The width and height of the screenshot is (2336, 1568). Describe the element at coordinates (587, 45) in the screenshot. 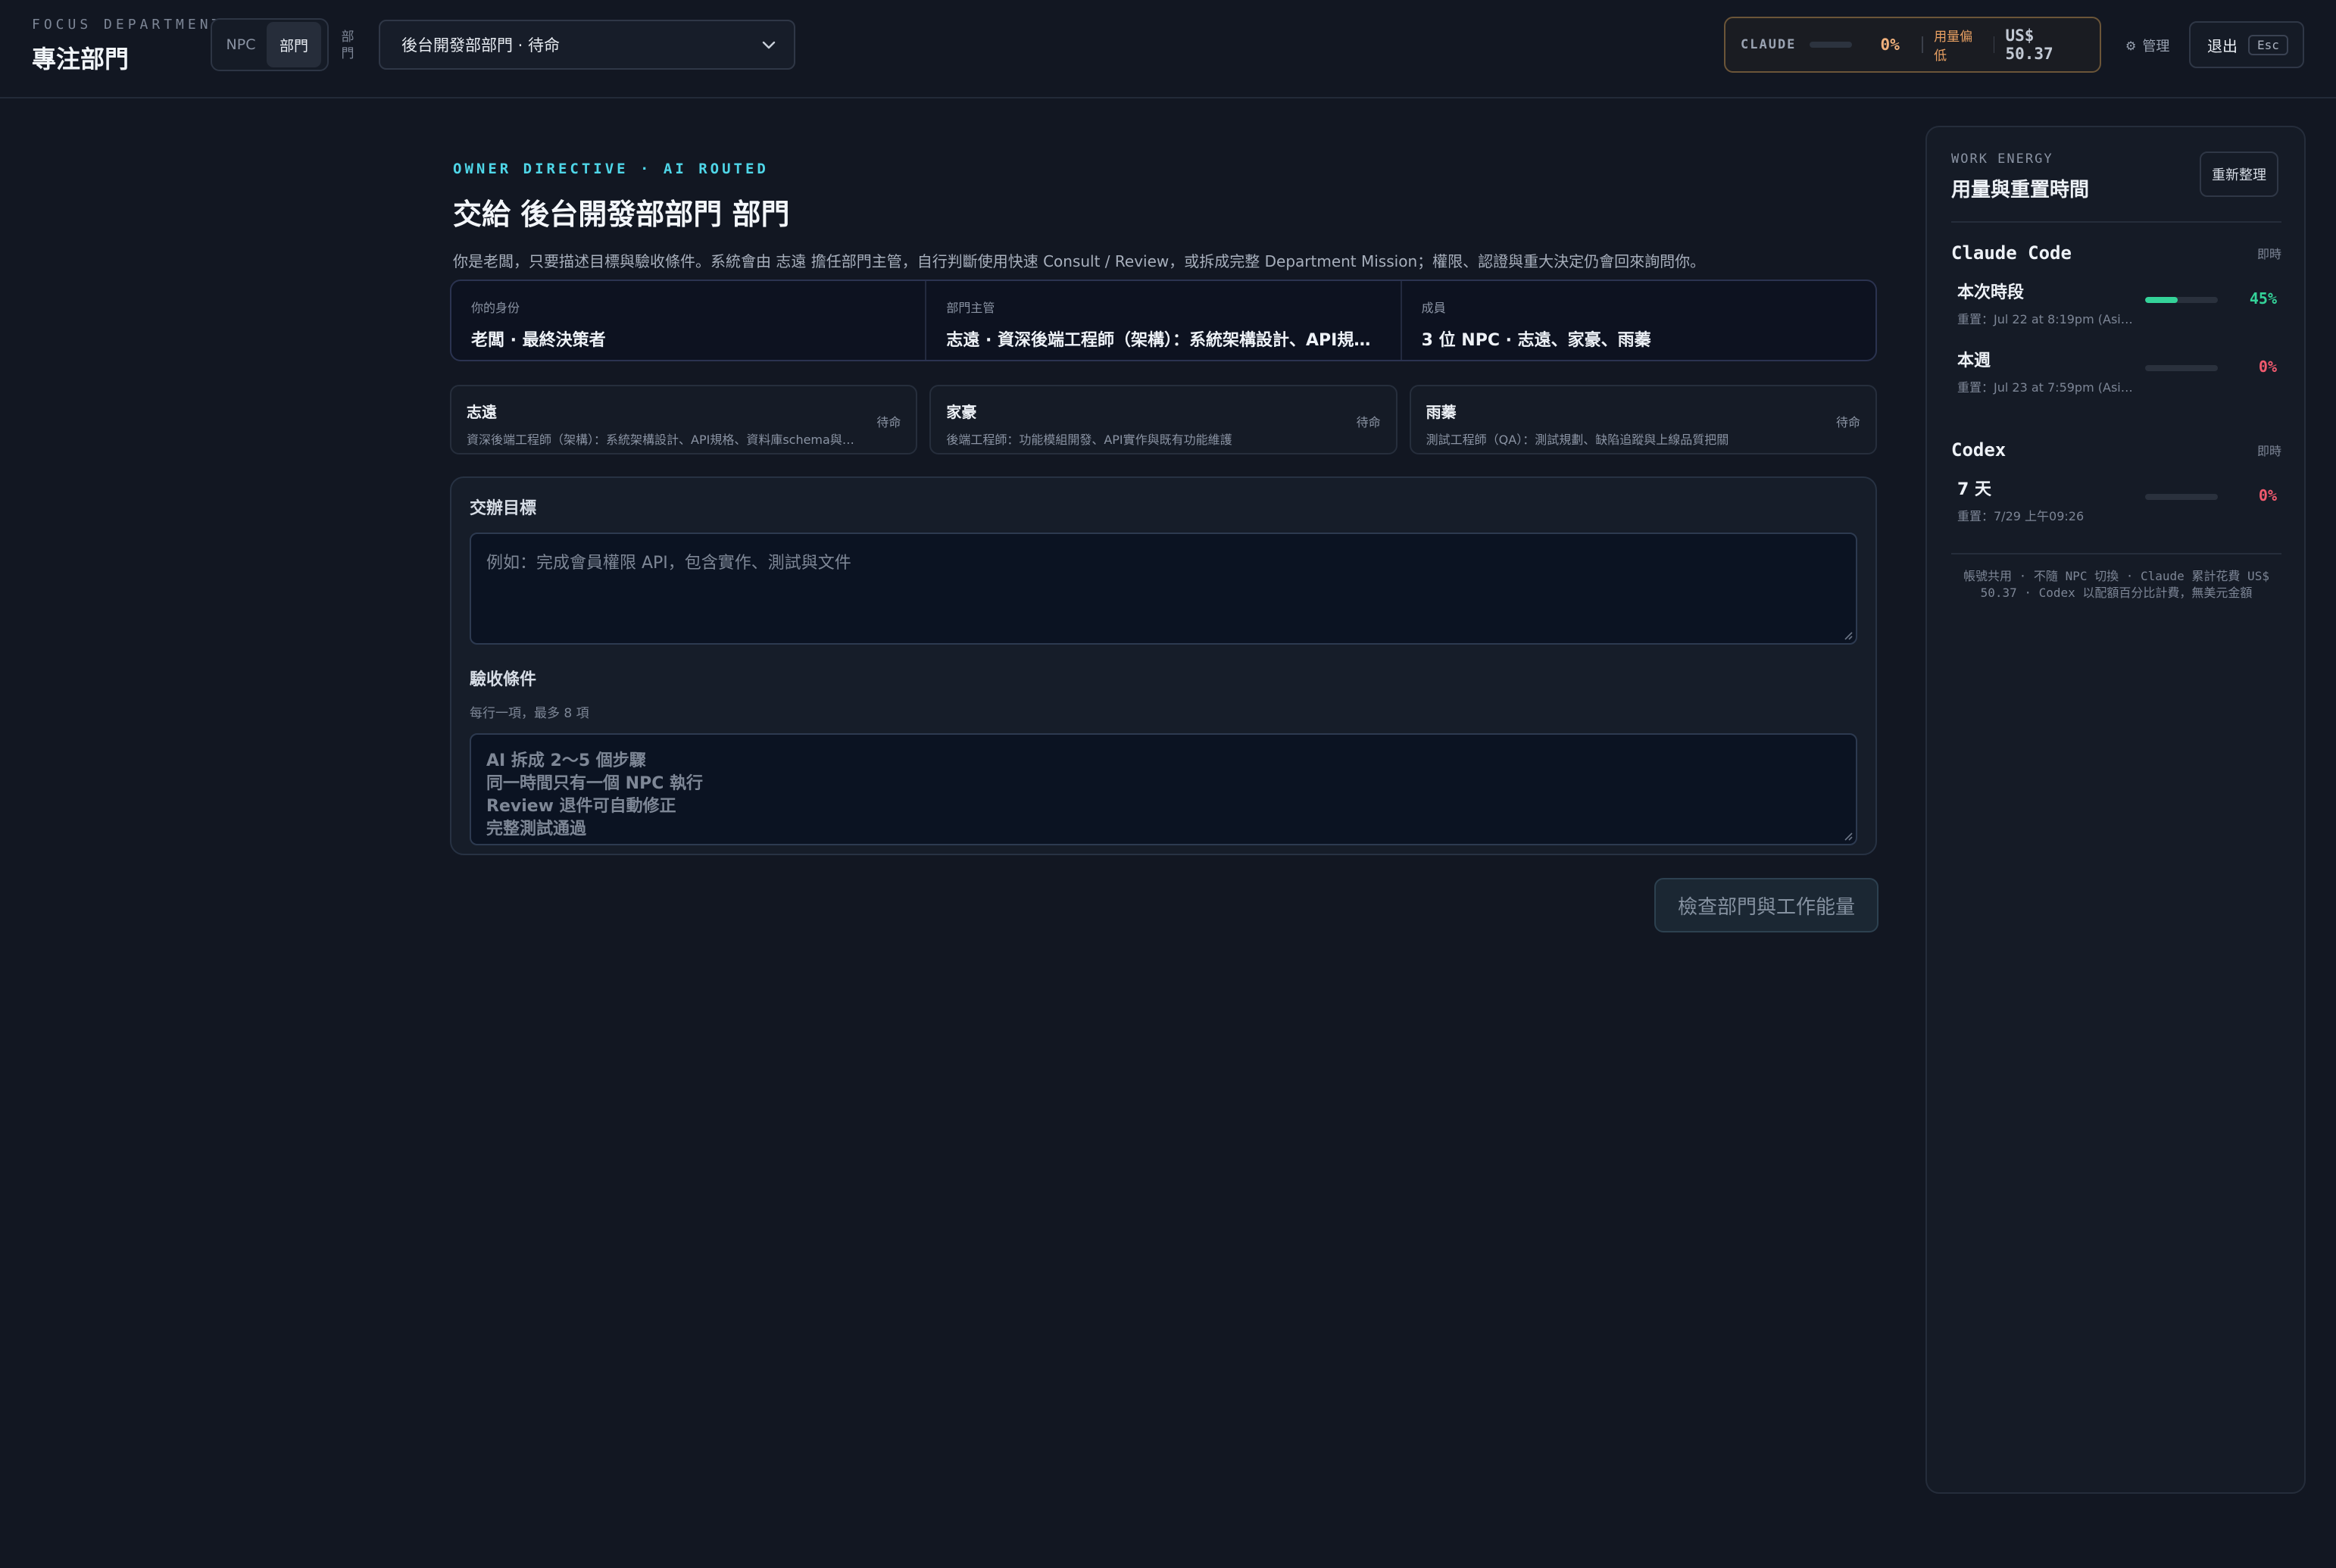

I see `department-select: 後台開發部部門 · 待命` at that location.